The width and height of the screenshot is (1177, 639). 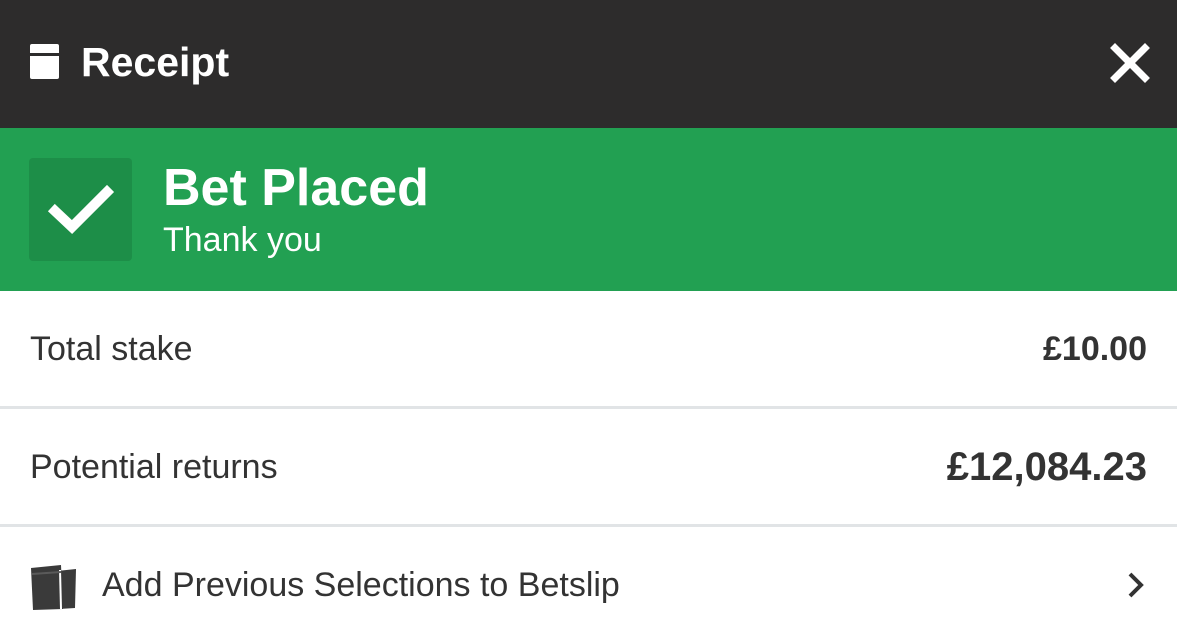 What do you see at coordinates (296, 188) in the screenshot?
I see `bet-placed-title: Bet Placed` at bounding box center [296, 188].